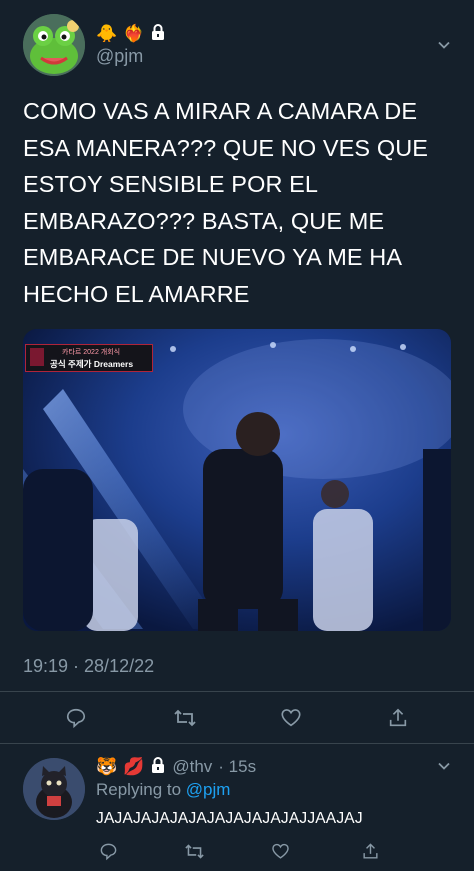 The width and height of the screenshot is (474, 871). I want to click on cat-avatar-image, so click(54, 789).